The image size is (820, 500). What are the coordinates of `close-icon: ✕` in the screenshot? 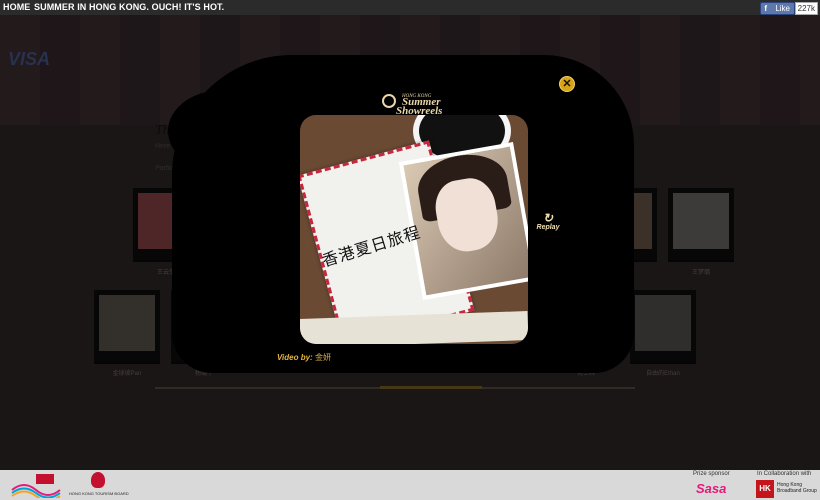 It's located at (567, 84).